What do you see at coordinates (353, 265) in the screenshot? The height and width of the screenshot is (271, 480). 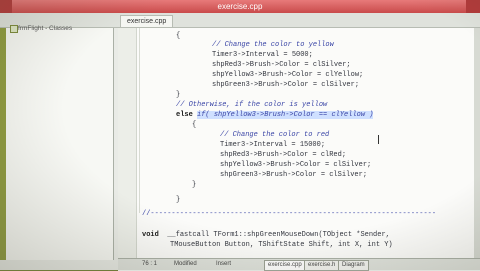 I see `bottom-tab-diagram: Diagram` at bounding box center [353, 265].